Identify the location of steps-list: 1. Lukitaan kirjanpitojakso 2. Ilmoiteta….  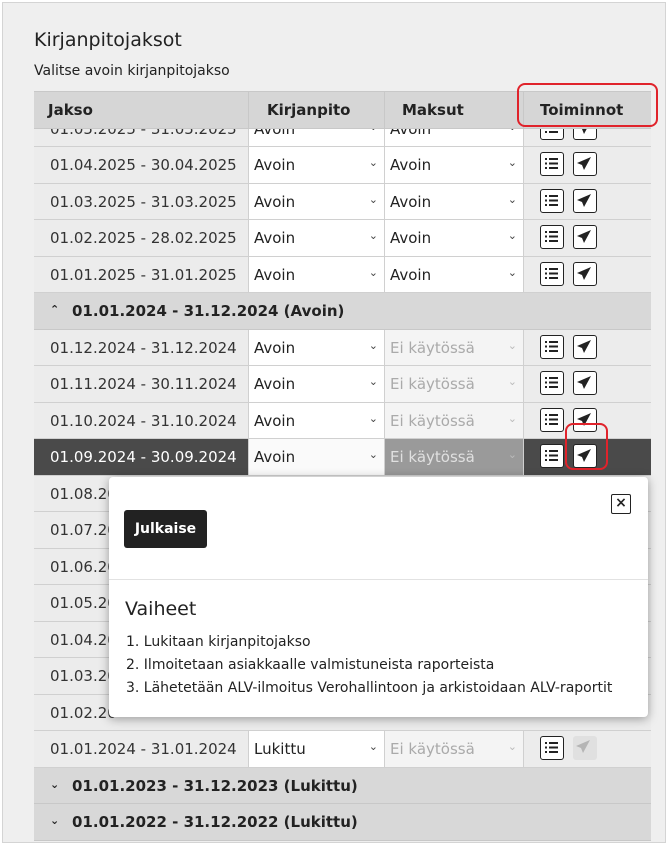
(369, 665).